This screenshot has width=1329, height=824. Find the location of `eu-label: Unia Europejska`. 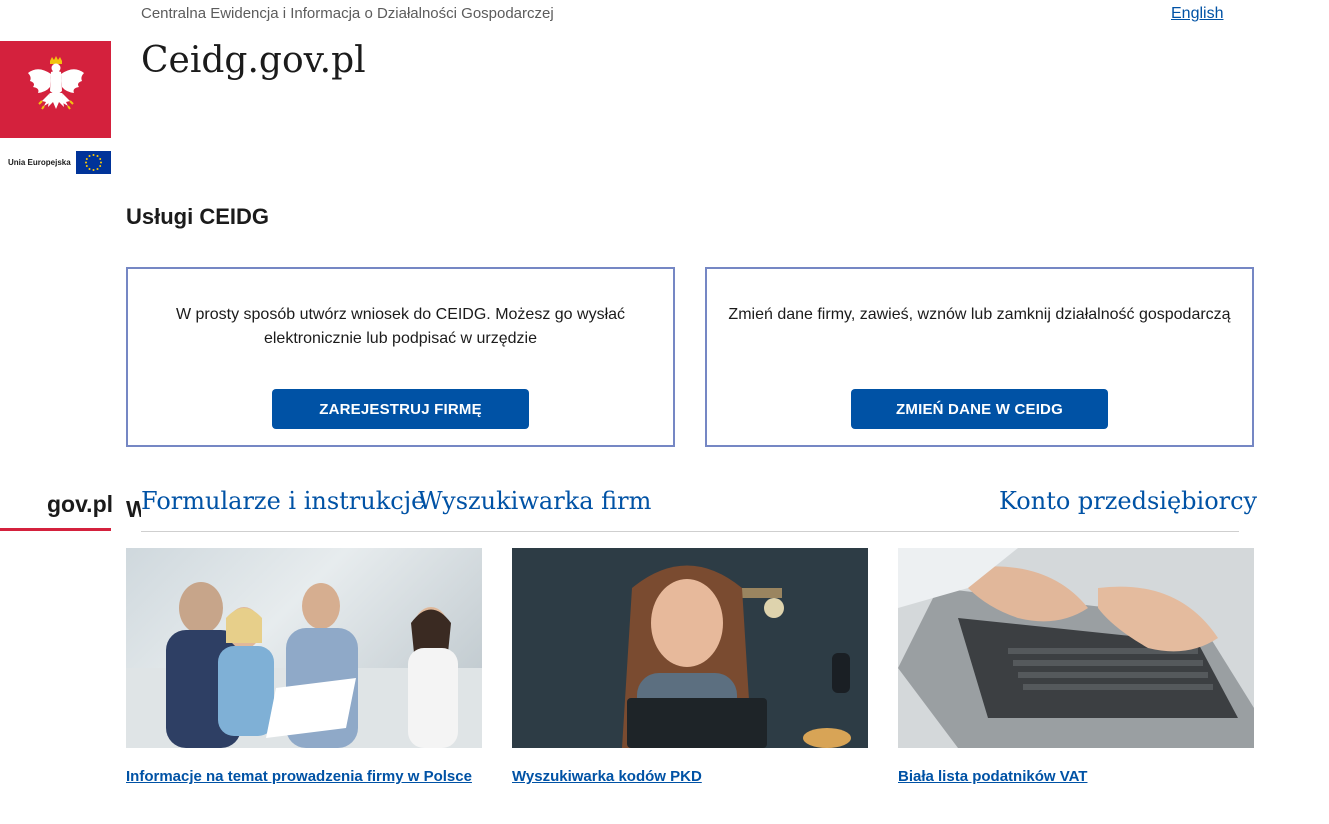

eu-label: Unia Europejska is located at coordinates (39, 162).